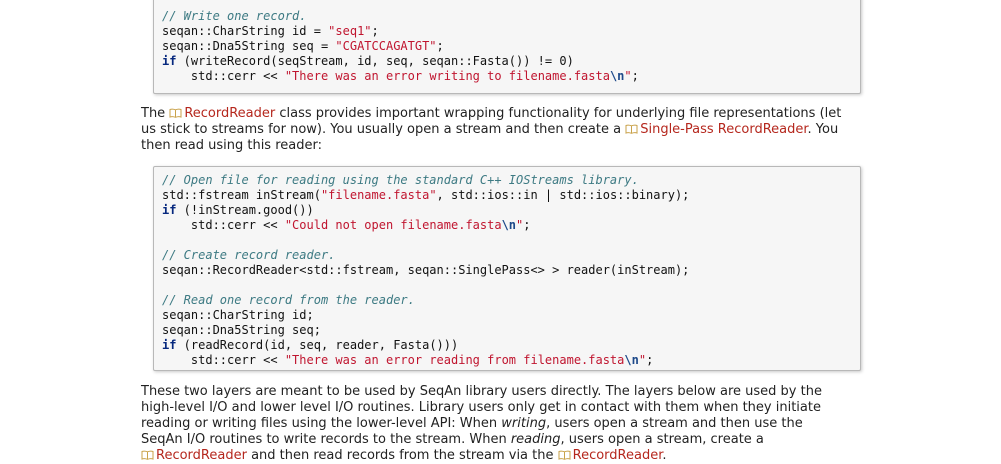 Image resolution: width=1001 pixels, height=464 pixels. I want to click on code-comment: // Write one record., so click(234, 16).